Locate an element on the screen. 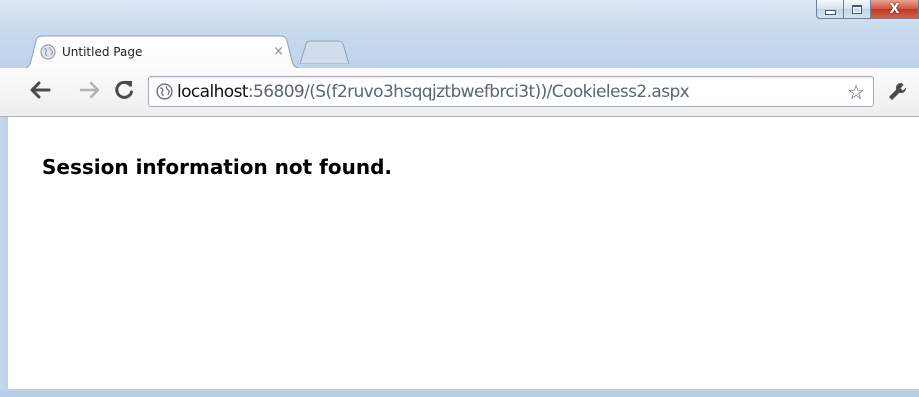  back-button is located at coordinates (40, 90).